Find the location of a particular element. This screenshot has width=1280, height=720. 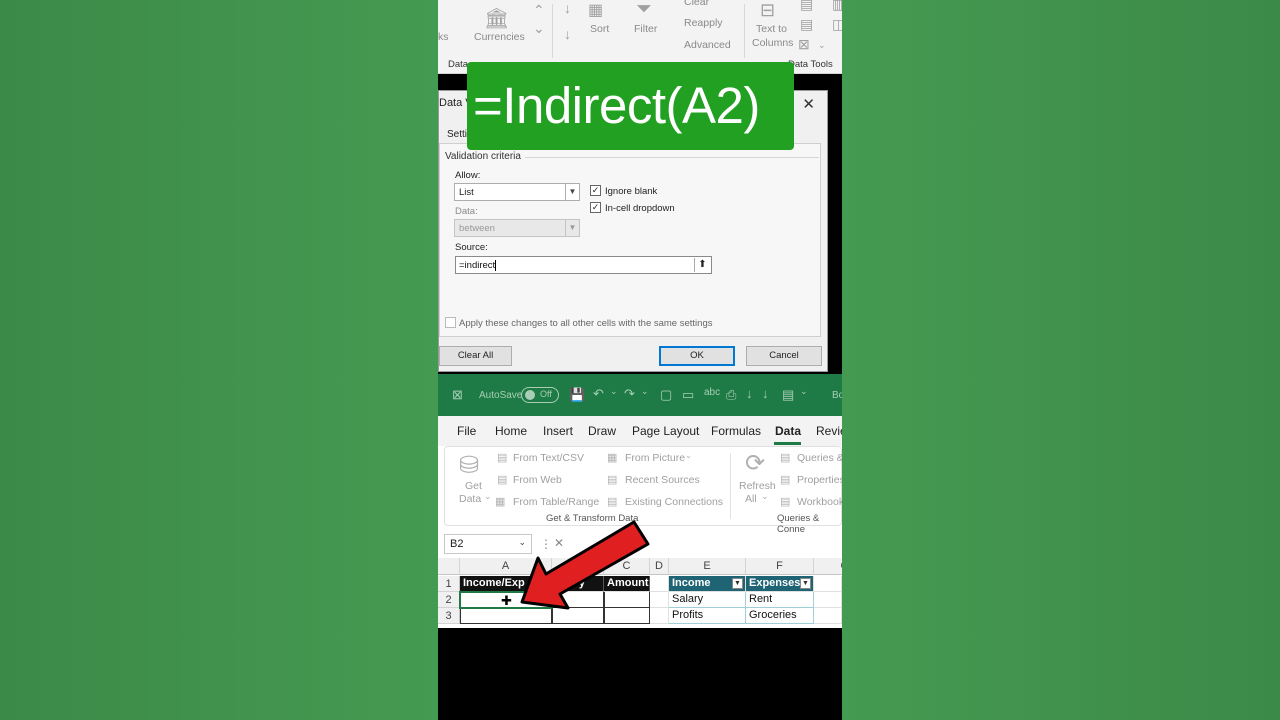

ignore-blank-checkbox: ✓ is located at coordinates (595, 190).